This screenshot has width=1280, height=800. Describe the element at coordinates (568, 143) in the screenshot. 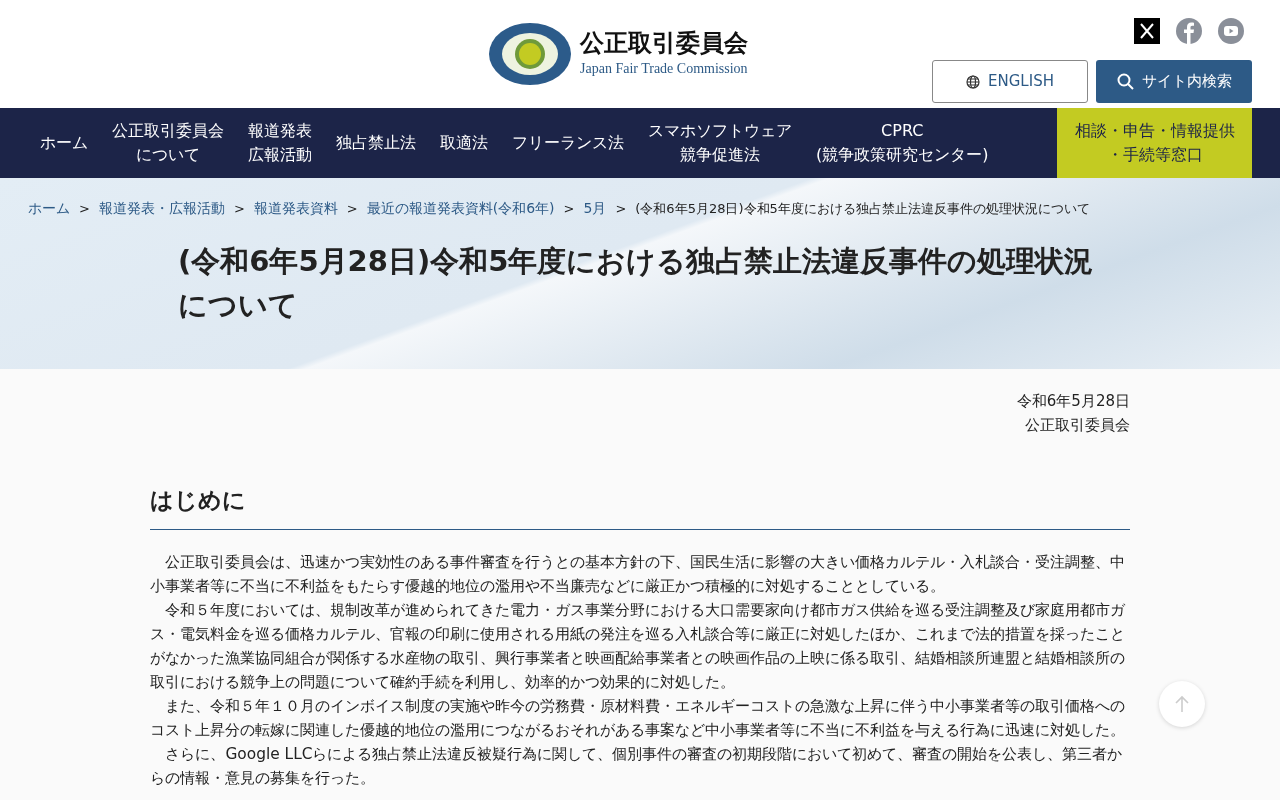

I see `nav-link-item: フリーランス法` at that location.